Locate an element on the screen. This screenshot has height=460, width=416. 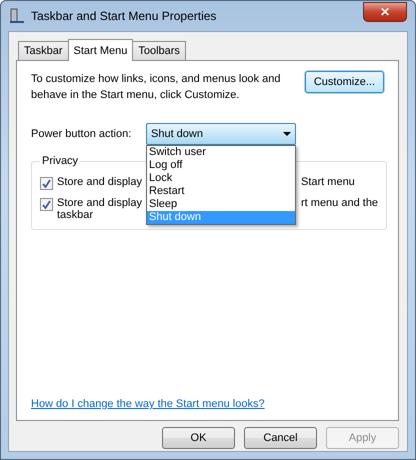
power-dropdown: Shut down is located at coordinates (221, 134).